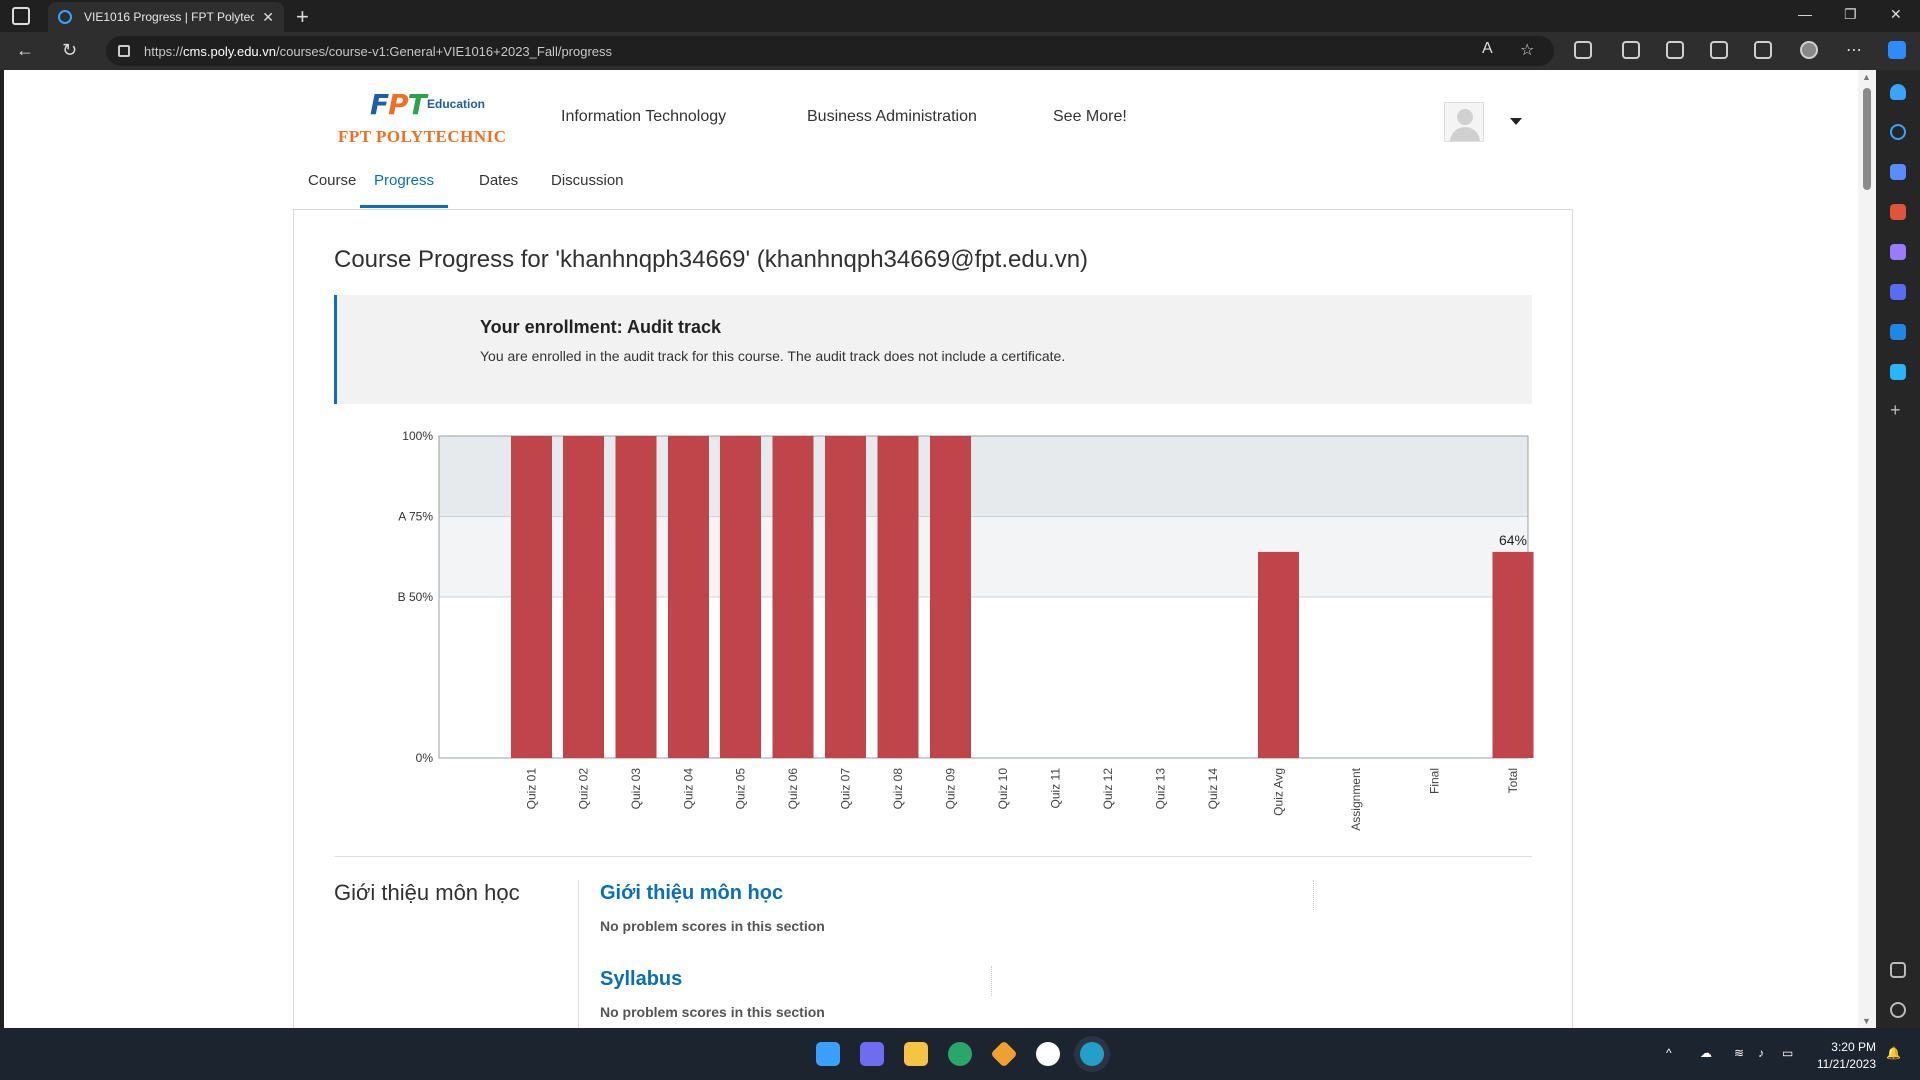 This screenshot has width=1920, height=1080. What do you see at coordinates (1706, 1053) in the screenshot?
I see `onedrive-icon: ☁` at bounding box center [1706, 1053].